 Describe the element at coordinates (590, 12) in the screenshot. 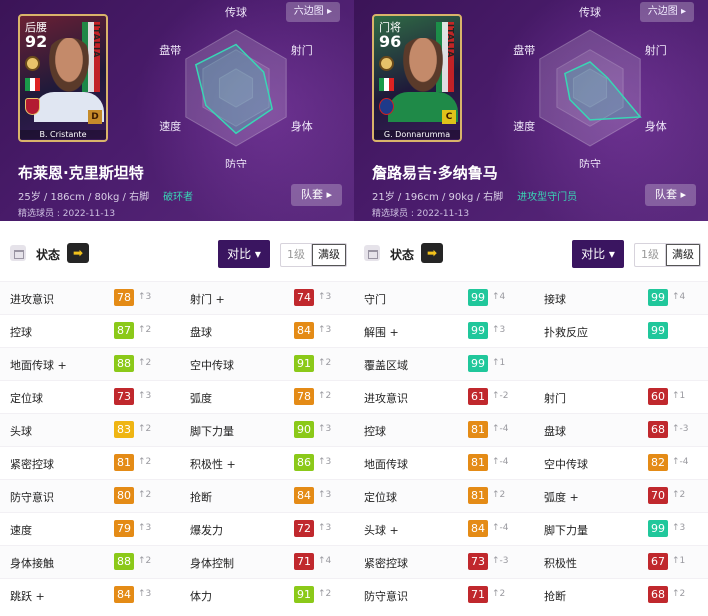

I see `radar-axis-label: 传球` at that location.